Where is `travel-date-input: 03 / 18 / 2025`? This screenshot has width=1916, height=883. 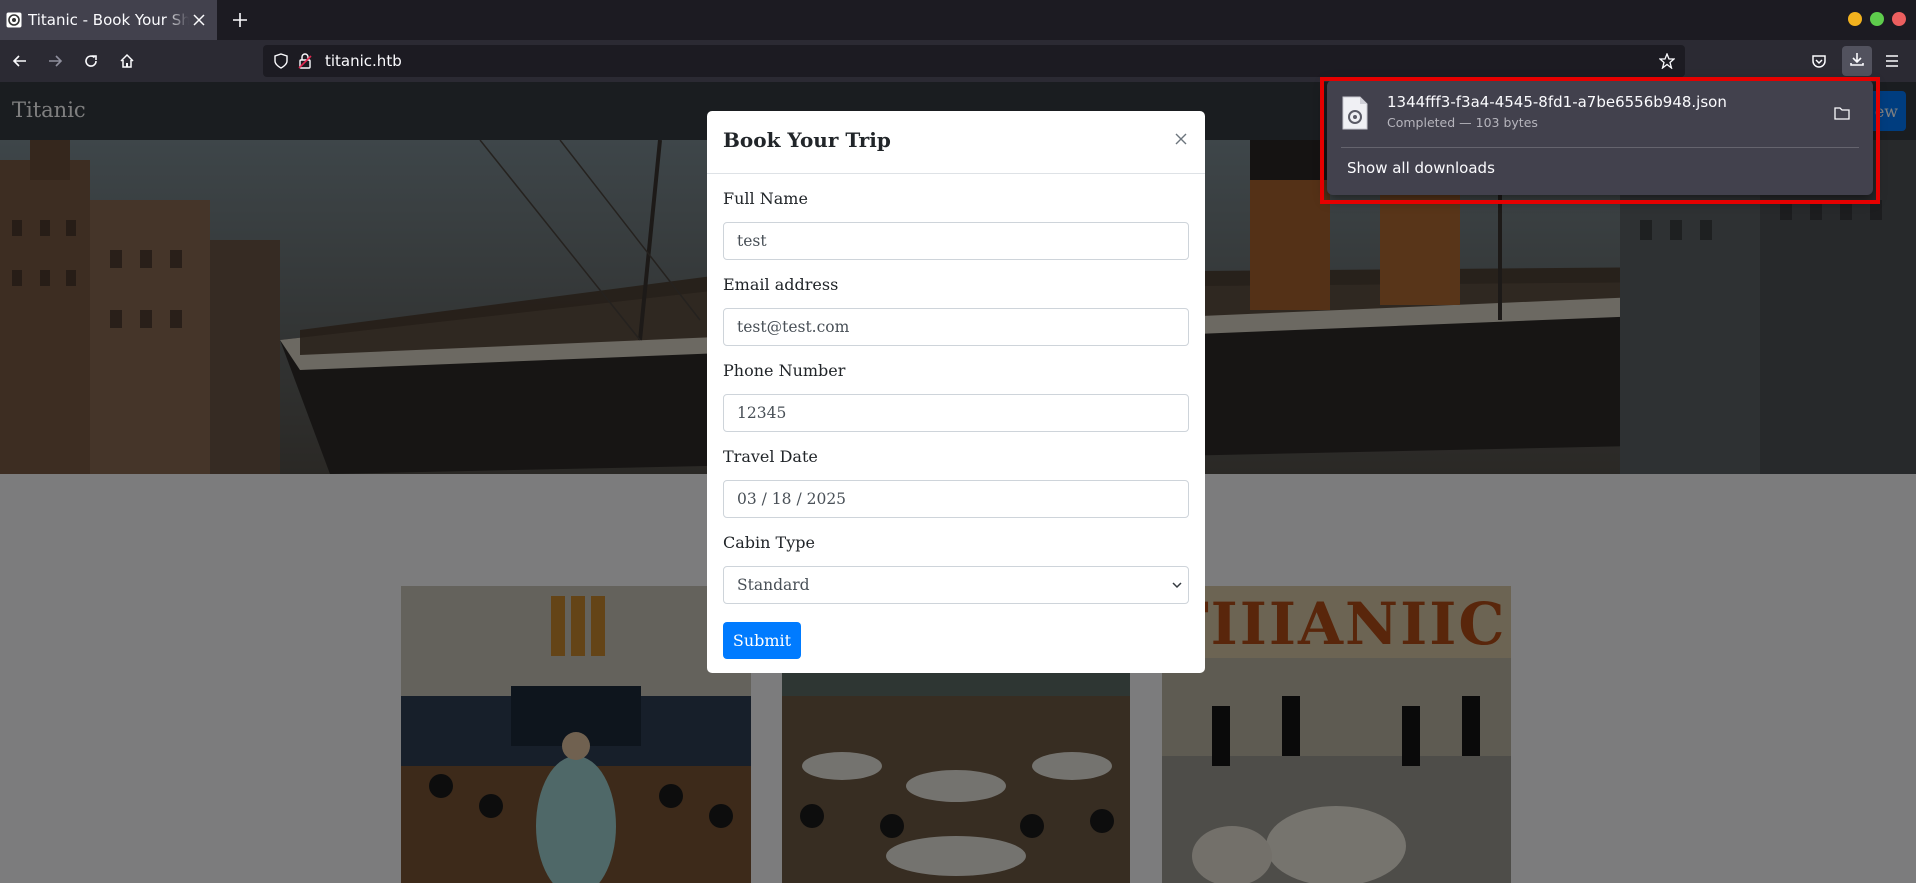 travel-date-input: 03 / 18 / 2025 is located at coordinates (956, 499).